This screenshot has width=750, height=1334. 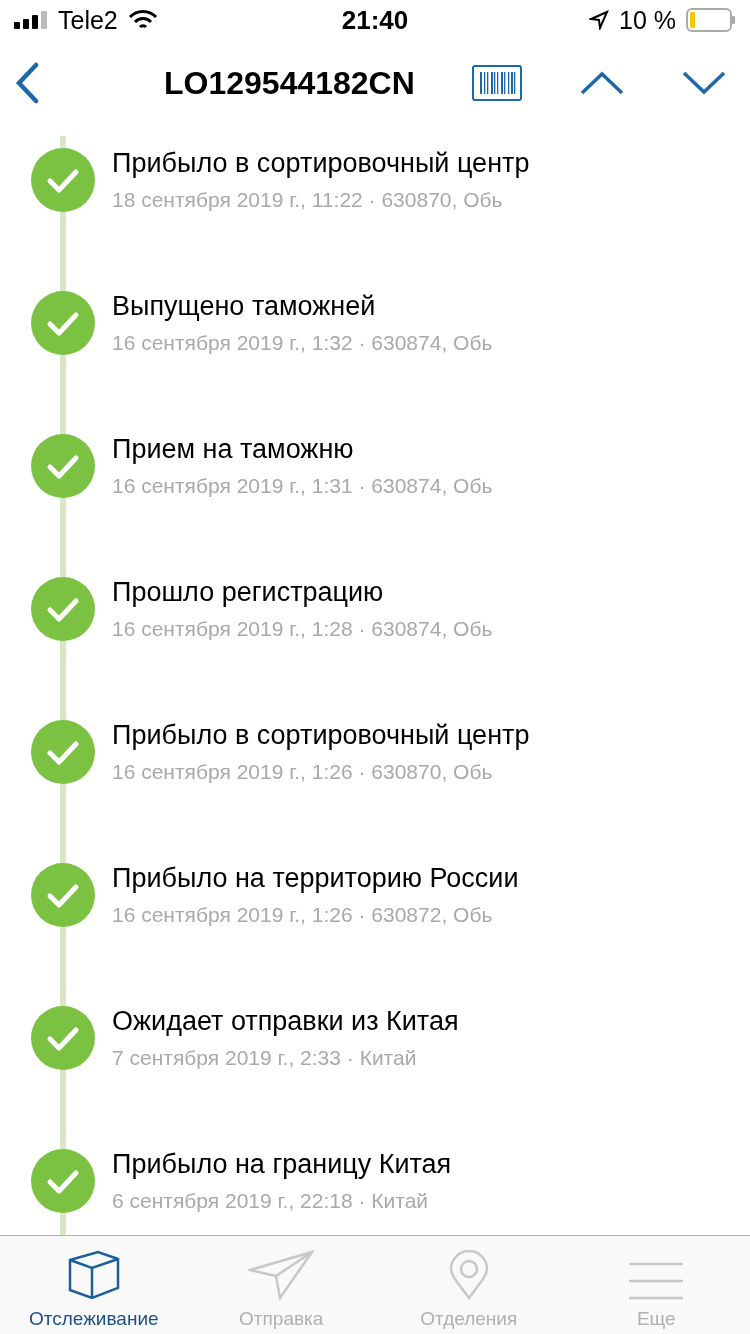 I want to click on event-details: 18 сентября 2019 г., 11:22 · 630870, Обь, so click(x=308, y=200).